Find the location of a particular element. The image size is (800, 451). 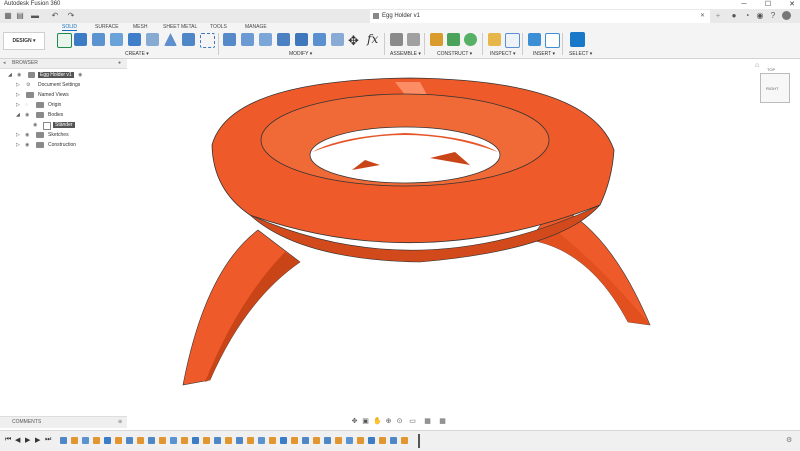

fillet-icon is located at coordinates (247, 39).